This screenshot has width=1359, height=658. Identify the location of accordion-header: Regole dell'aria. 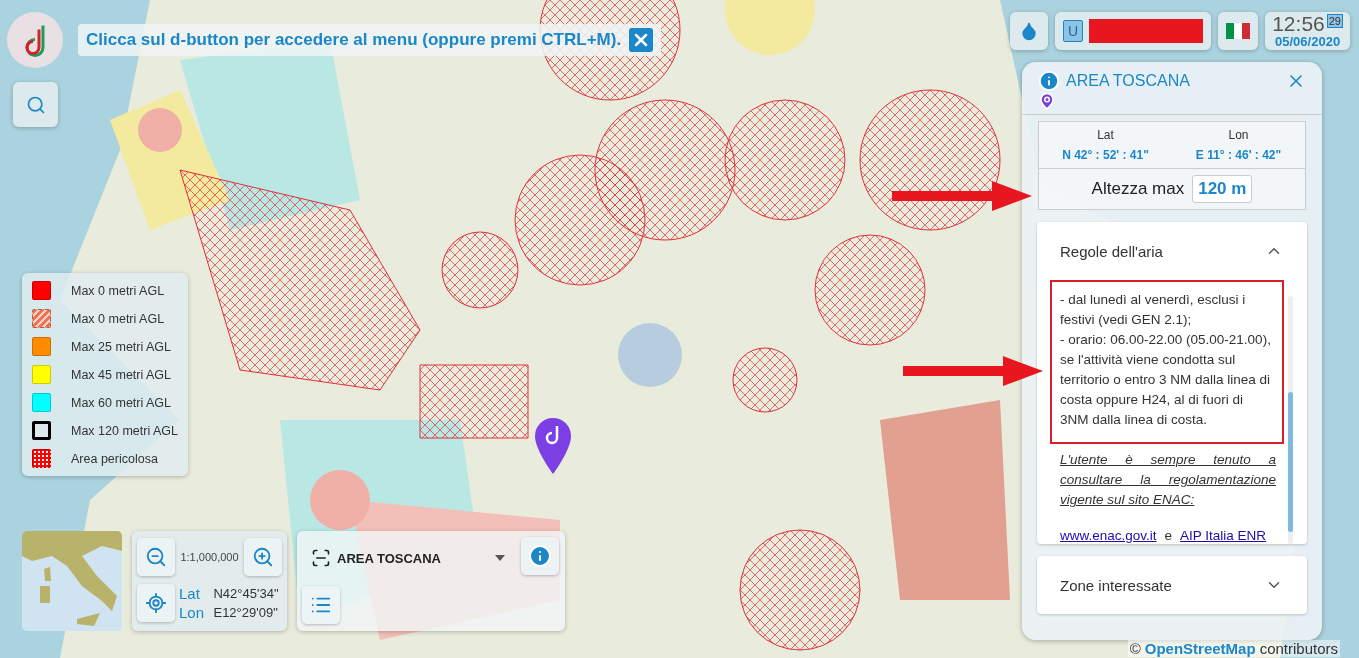
(1172, 251).